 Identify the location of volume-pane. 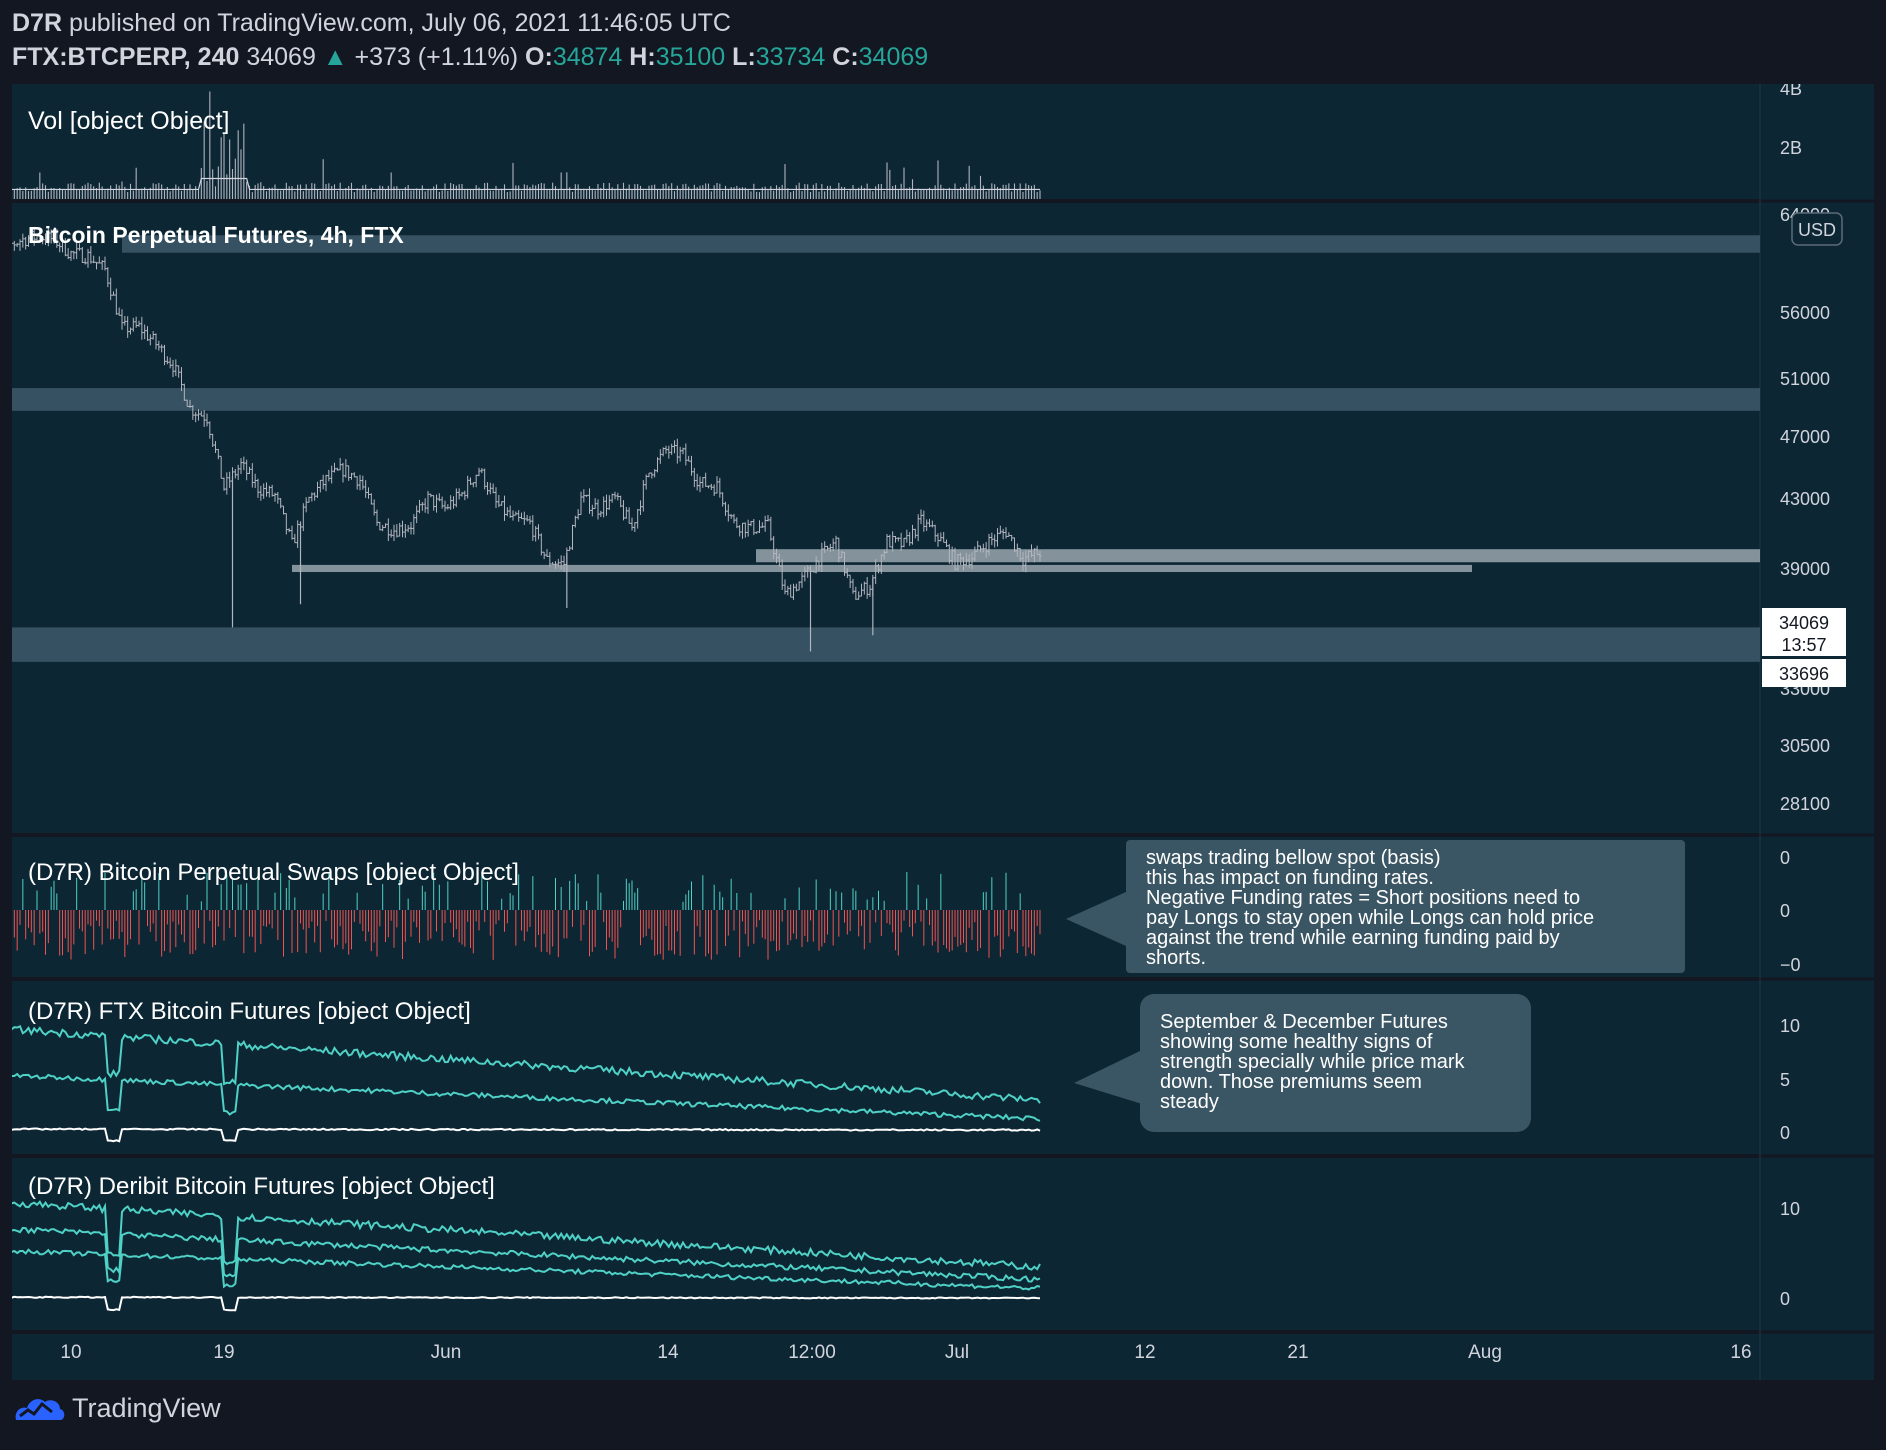
(886, 141).